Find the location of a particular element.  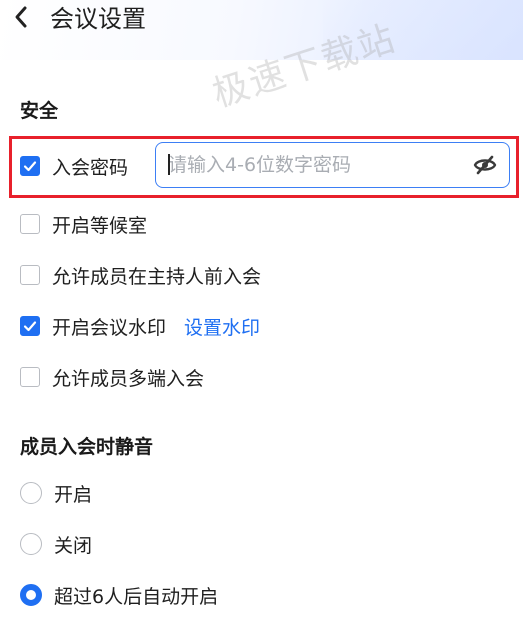

option-label: 开启等候室 is located at coordinates (100, 225).